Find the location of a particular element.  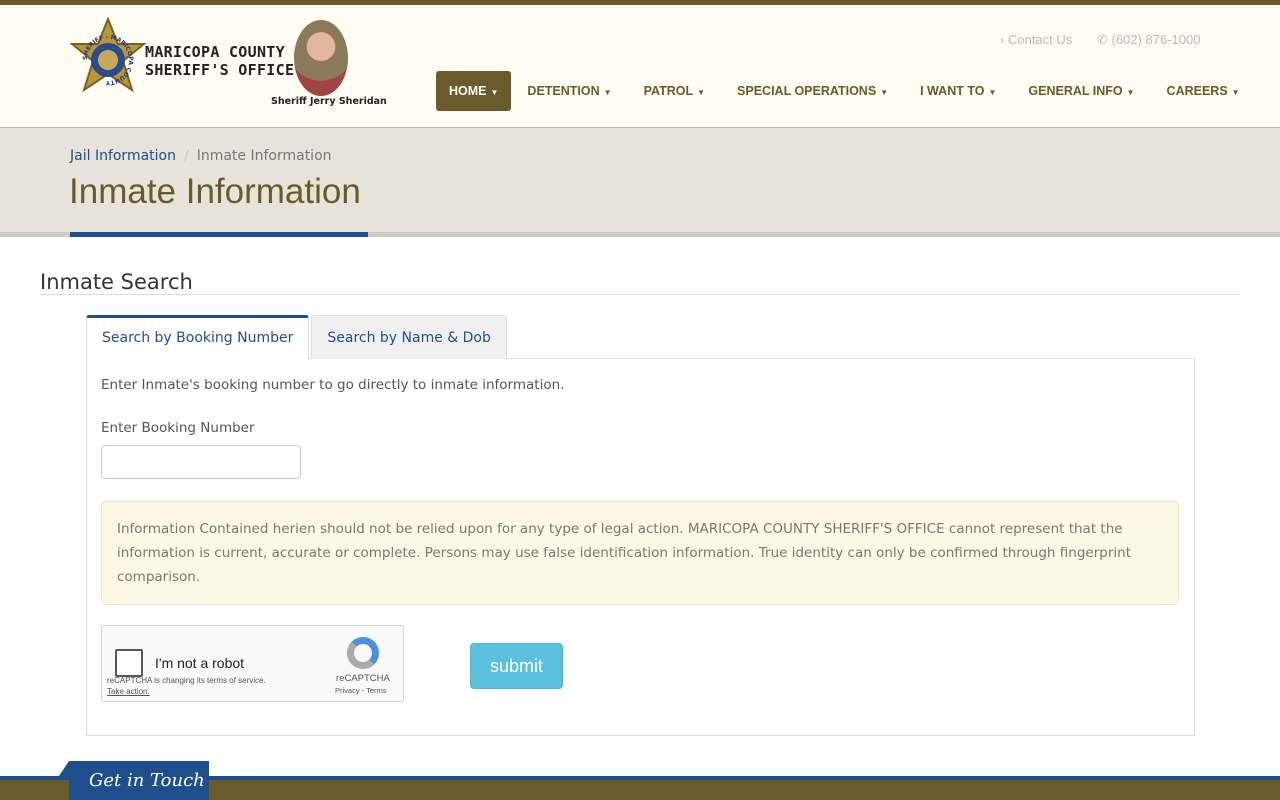

sheriff-photo is located at coordinates (321, 58).